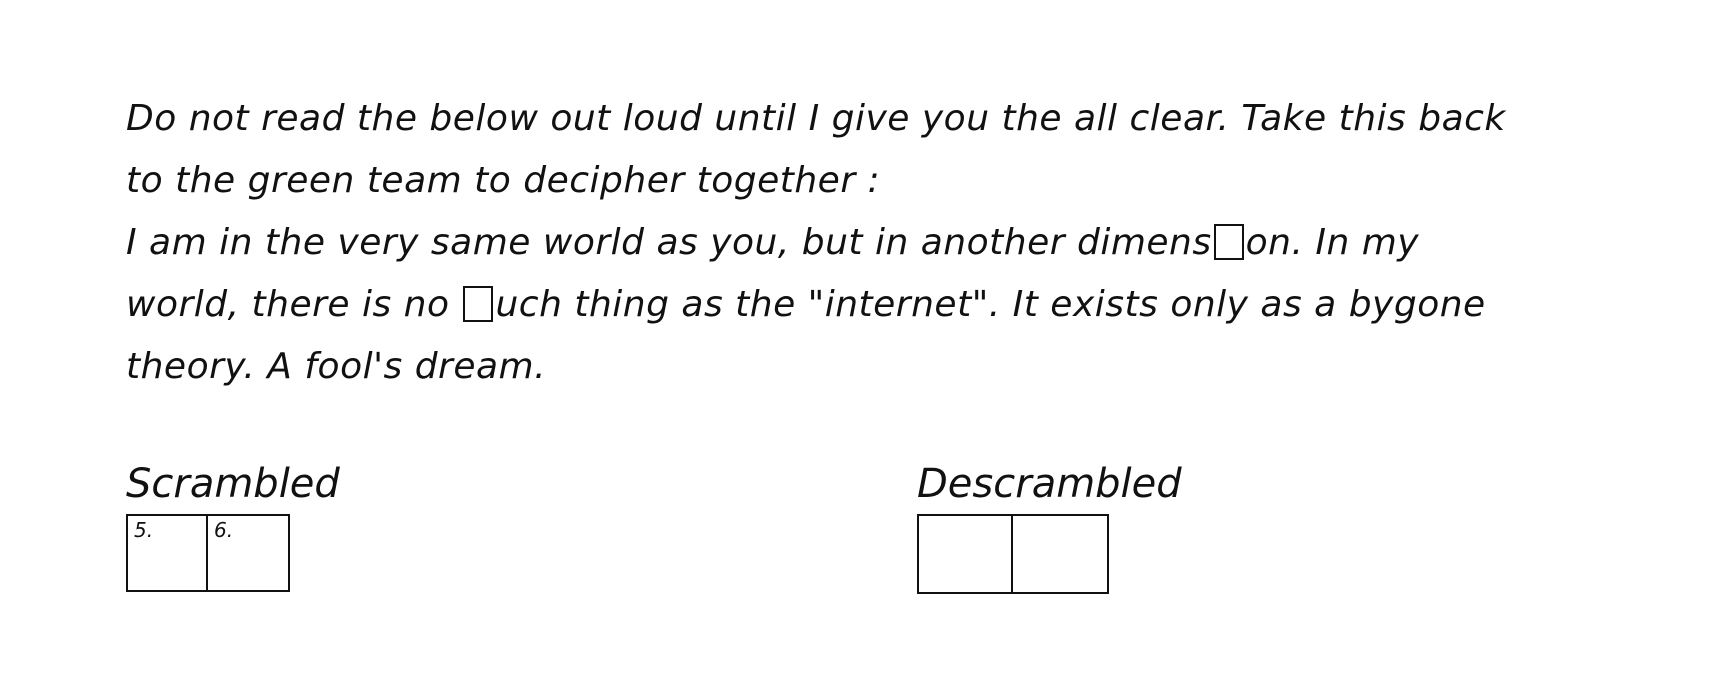 The width and height of the screenshot is (1728, 698). Describe the element at coordinates (1049, 484) in the screenshot. I see `descrambled-title: Descrambled` at that location.